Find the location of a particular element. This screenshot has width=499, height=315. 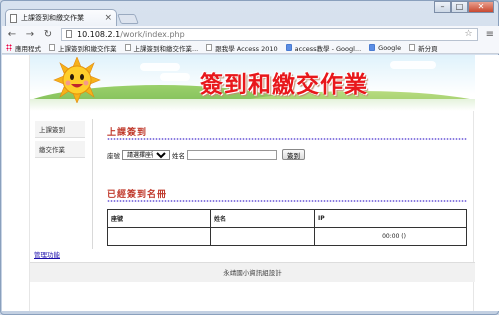

bookmark-star-icon: ☆ is located at coordinates (469, 34).